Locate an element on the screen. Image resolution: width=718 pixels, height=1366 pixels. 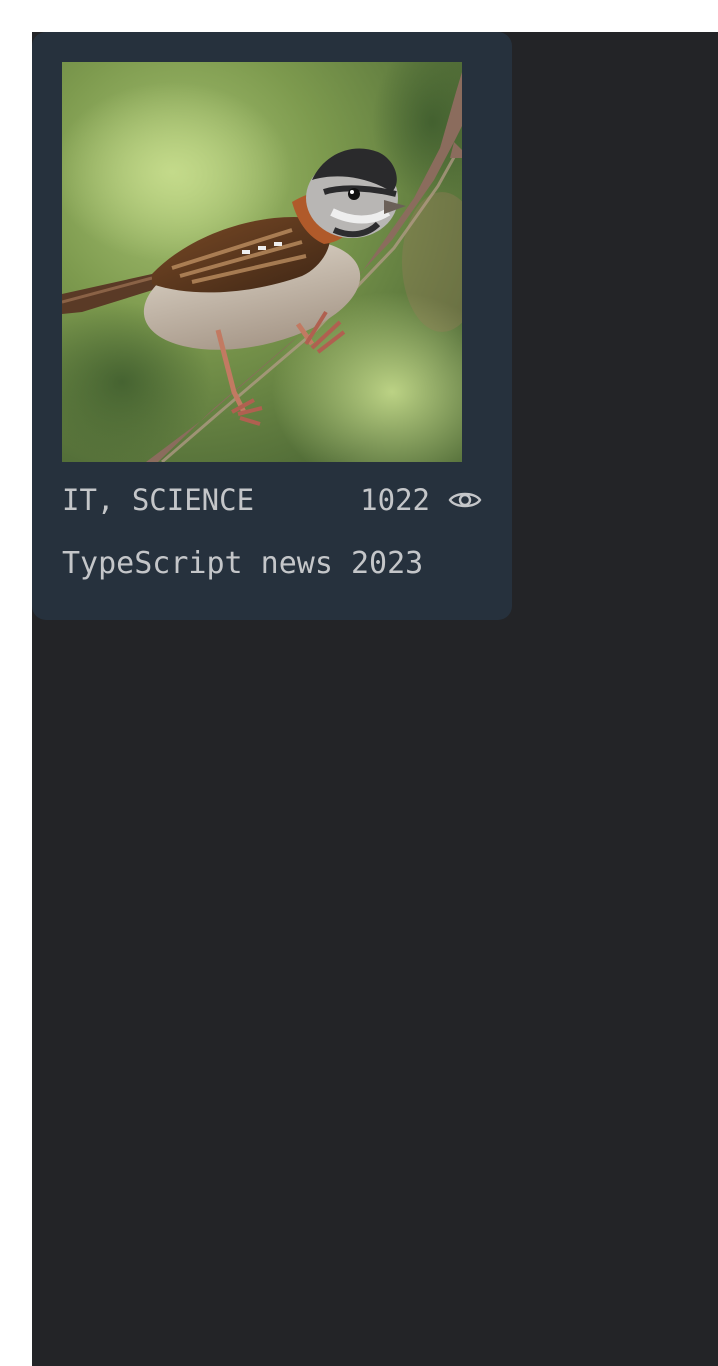
article-title: TypeScript news 2023 is located at coordinates (243, 563).